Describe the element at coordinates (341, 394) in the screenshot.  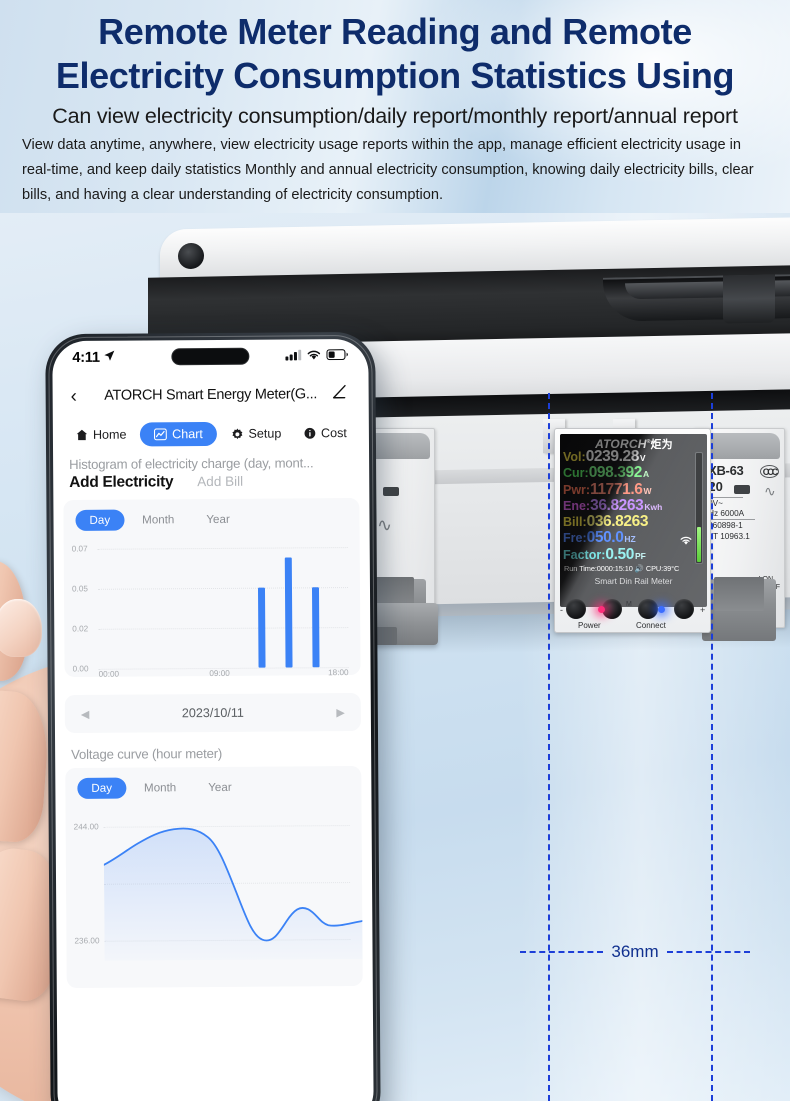
I see `pencil-edit-icon` at that location.